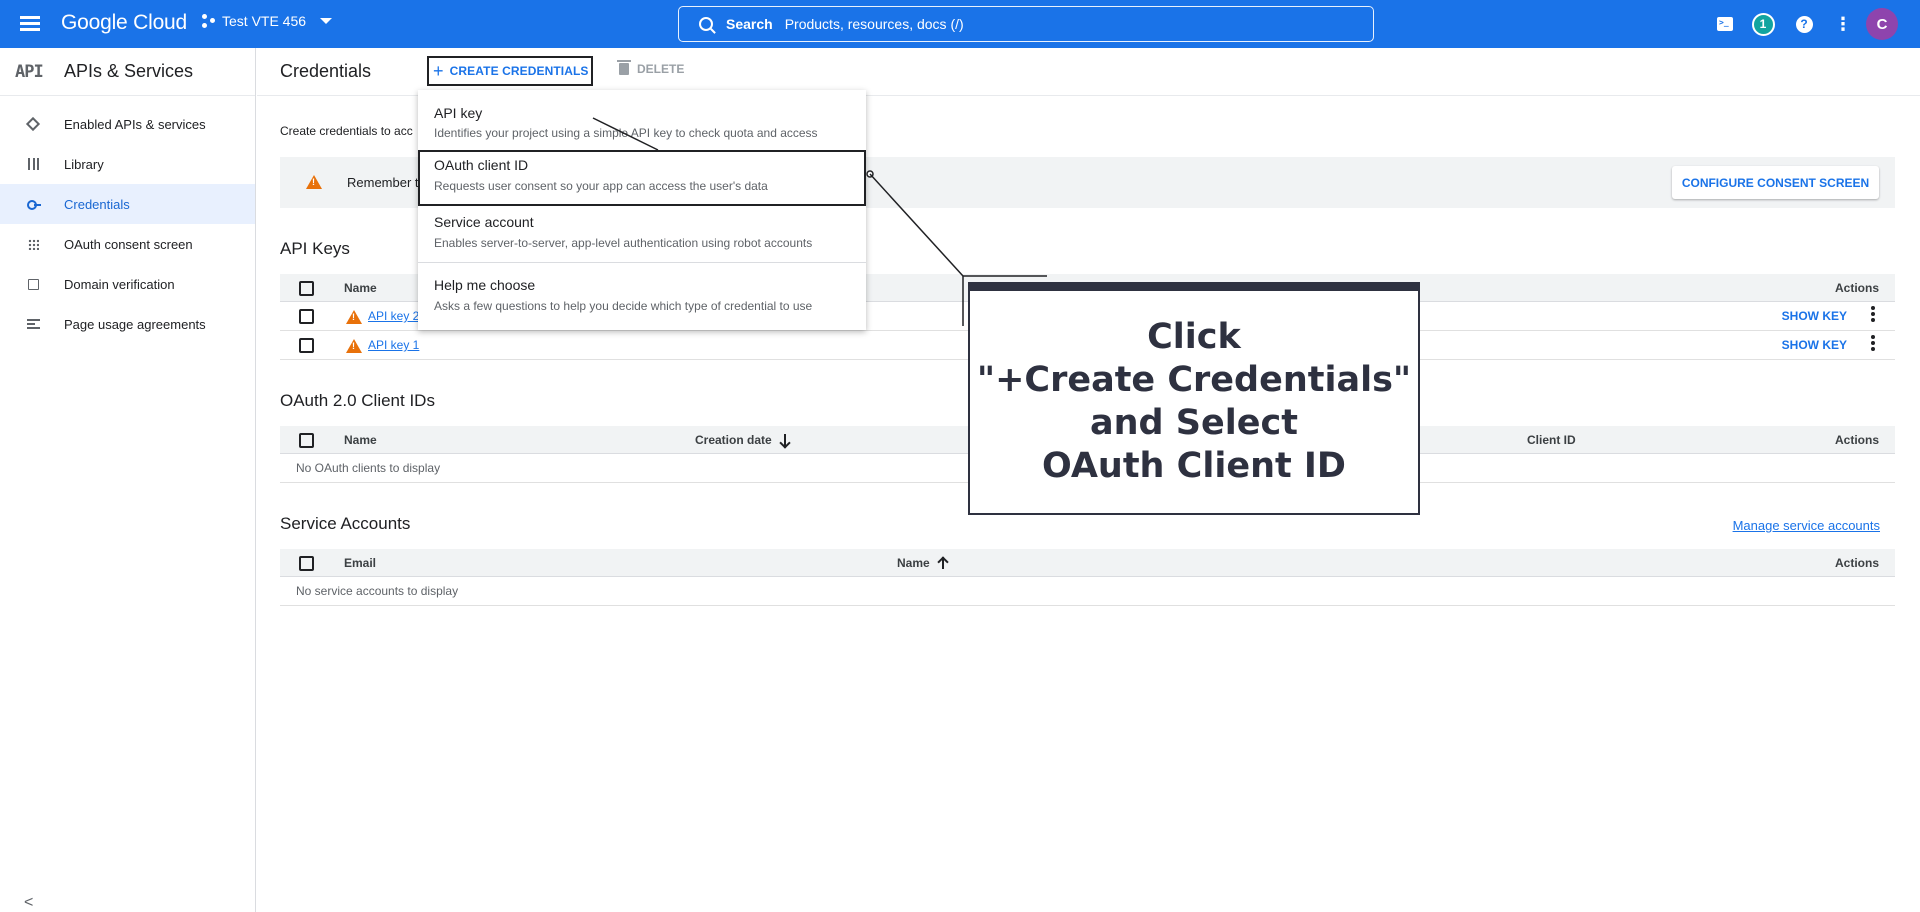 Image resolution: width=1920 pixels, height=912 pixels. I want to click on page-header: Credentials + CREATE CREDENTIALS DELETE, so click(1088, 72).